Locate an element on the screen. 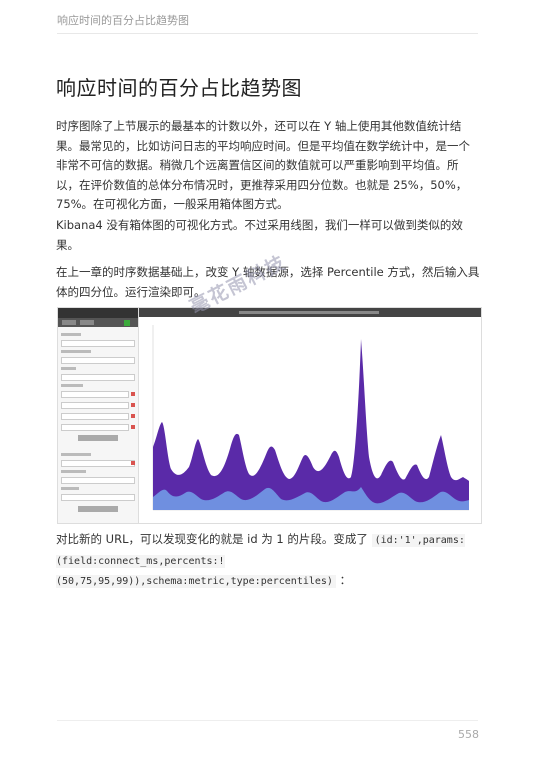  kibana-sidebar is located at coordinates (98, 415).